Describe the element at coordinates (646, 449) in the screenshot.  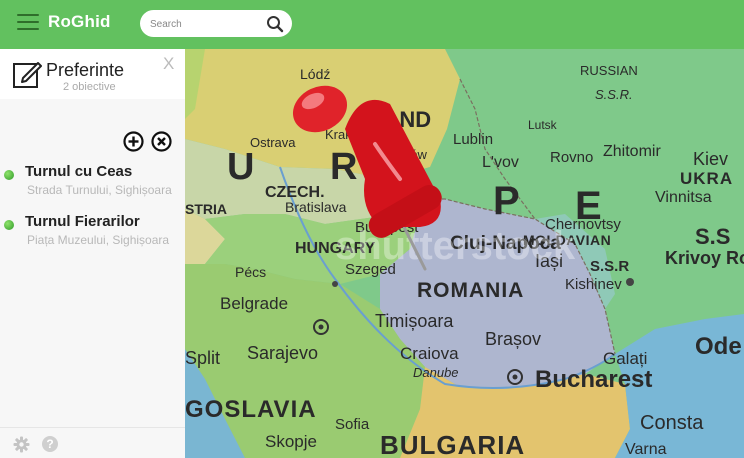
I see `map-label: Varna` at that location.